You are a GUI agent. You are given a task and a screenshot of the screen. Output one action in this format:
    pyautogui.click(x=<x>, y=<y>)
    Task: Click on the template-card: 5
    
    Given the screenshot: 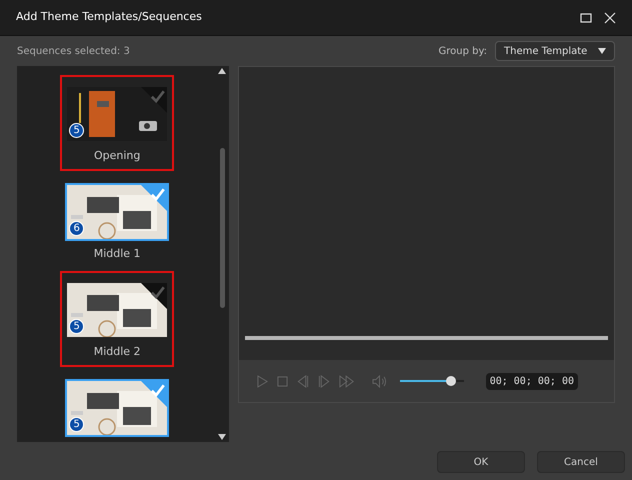 What is the action you would take?
    pyautogui.click(x=117, y=405)
    